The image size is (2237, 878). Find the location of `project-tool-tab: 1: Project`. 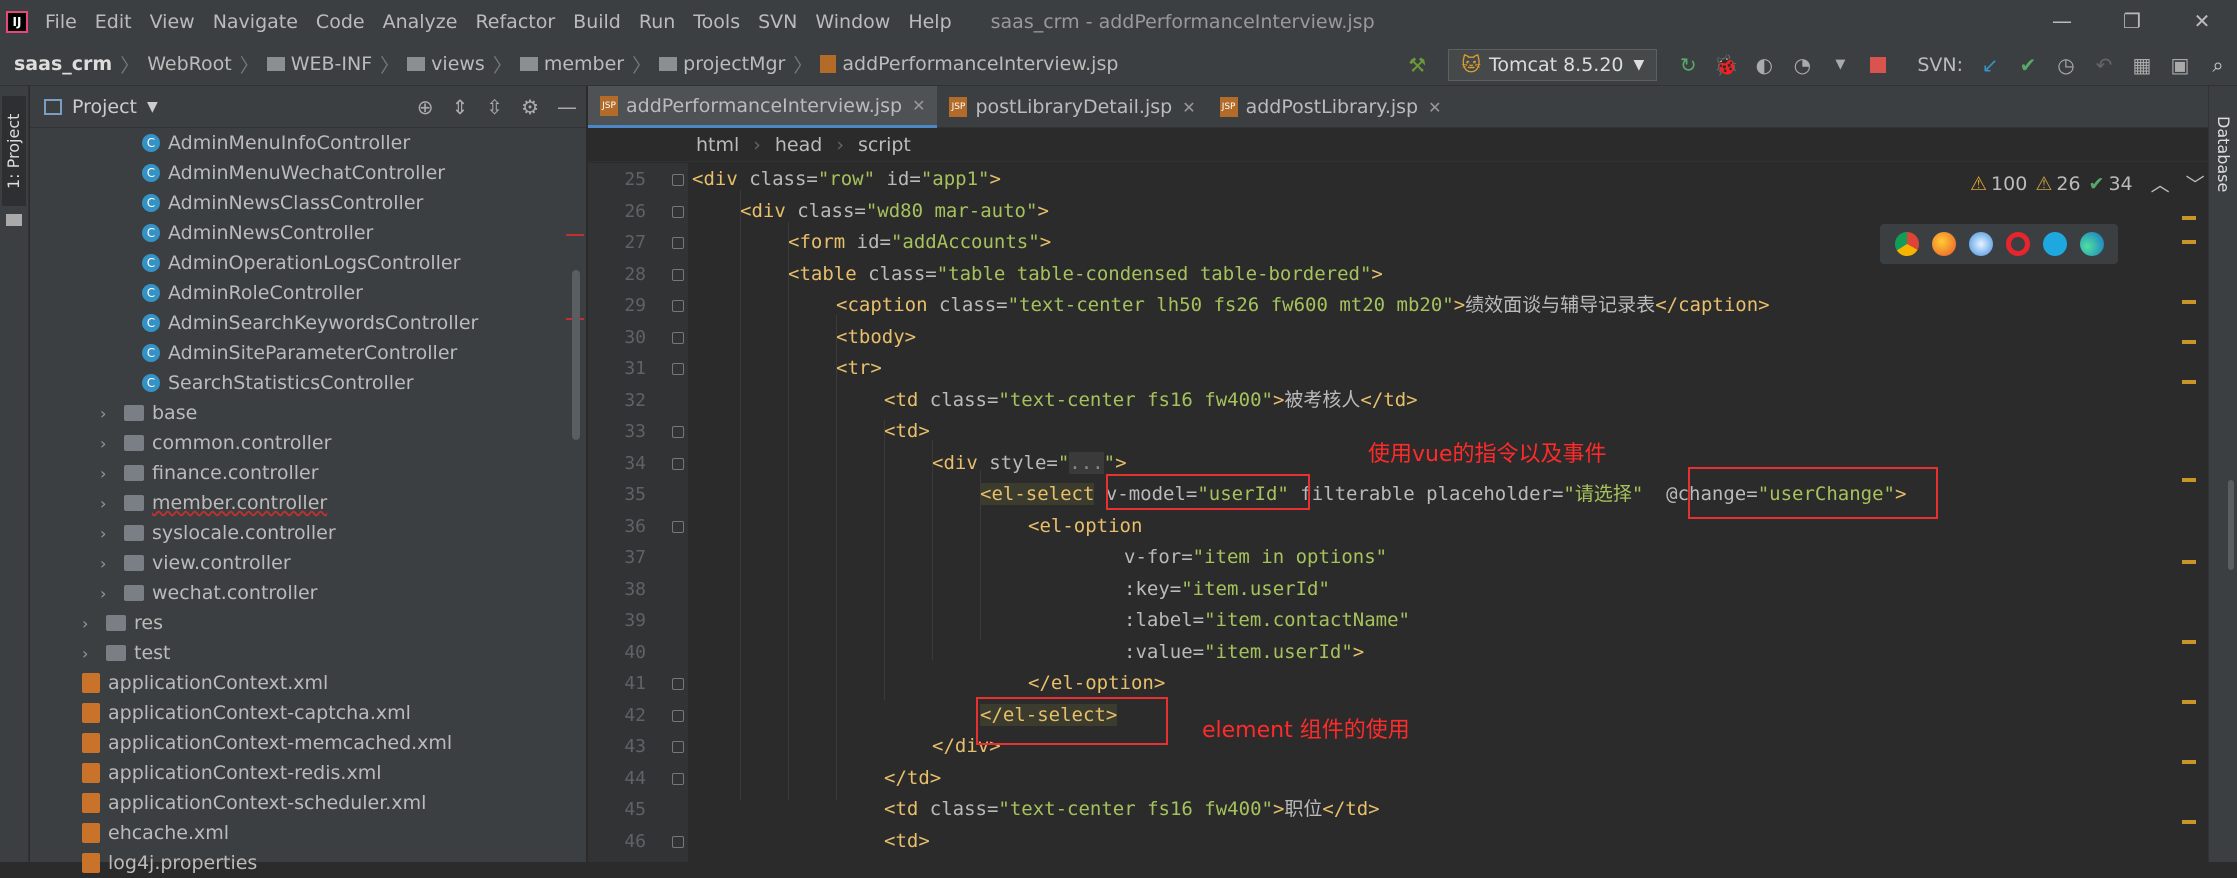

project-tool-tab: 1: Project is located at coordinates (14, 151).